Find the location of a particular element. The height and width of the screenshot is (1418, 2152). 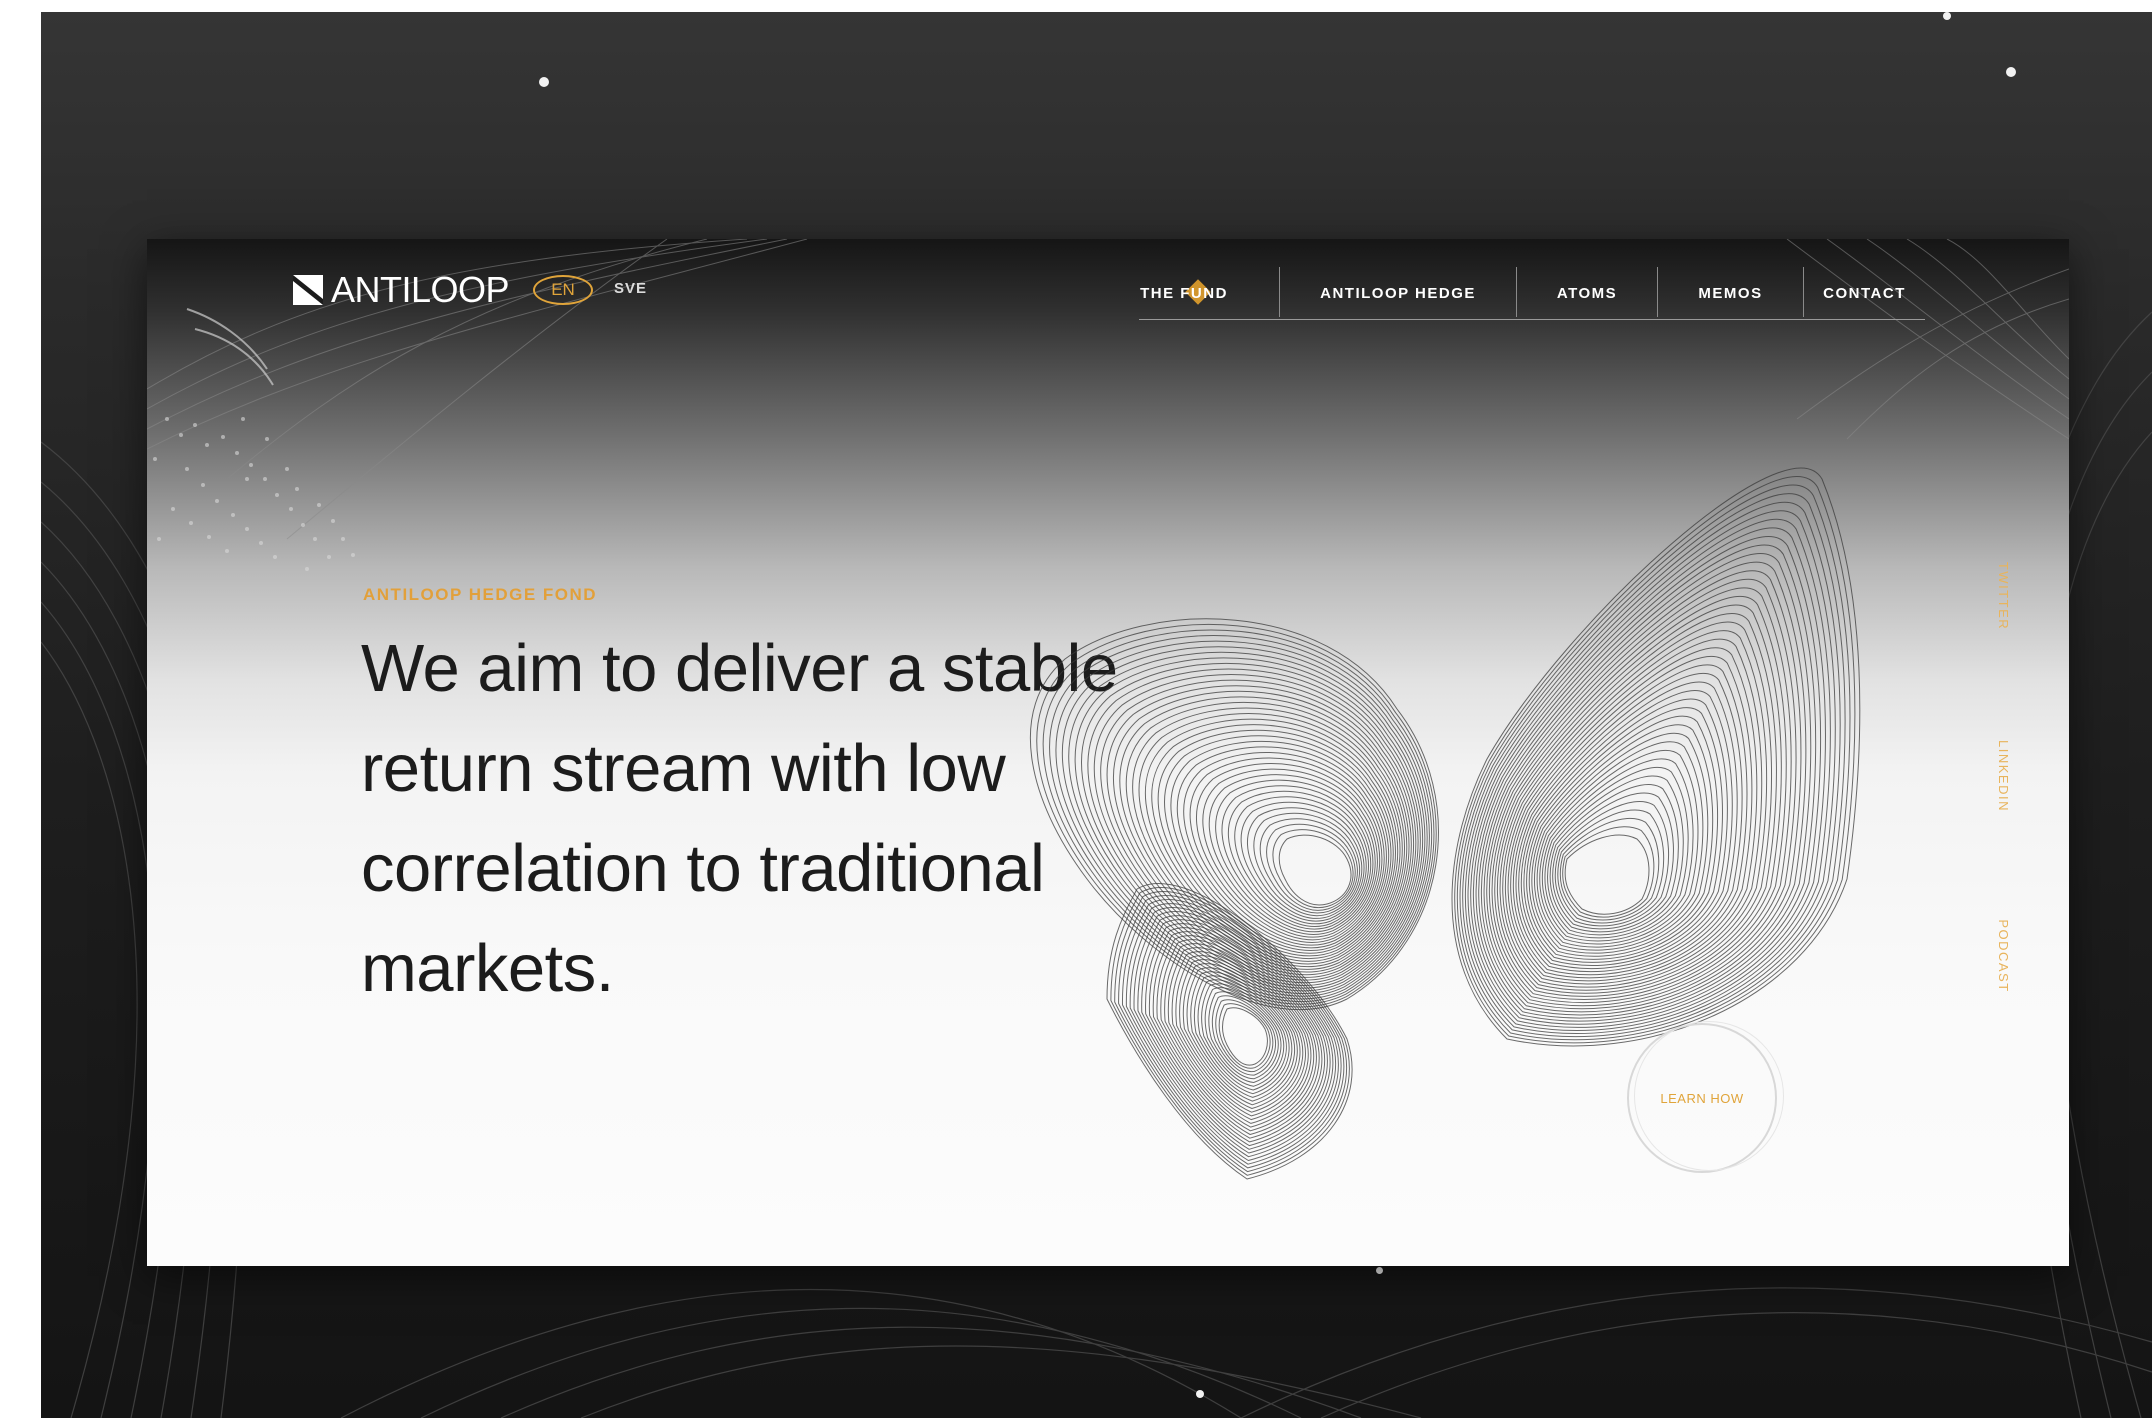

sculpture-left-lobe is located at coordinates (1234, 814).